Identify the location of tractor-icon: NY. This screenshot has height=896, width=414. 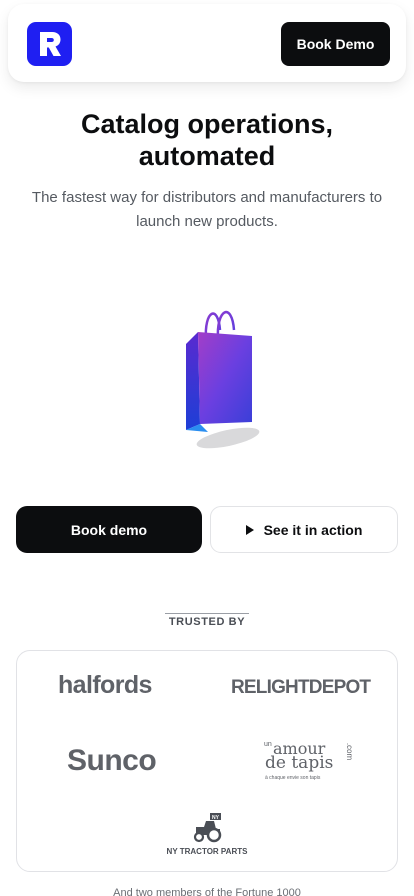
(207, 828).